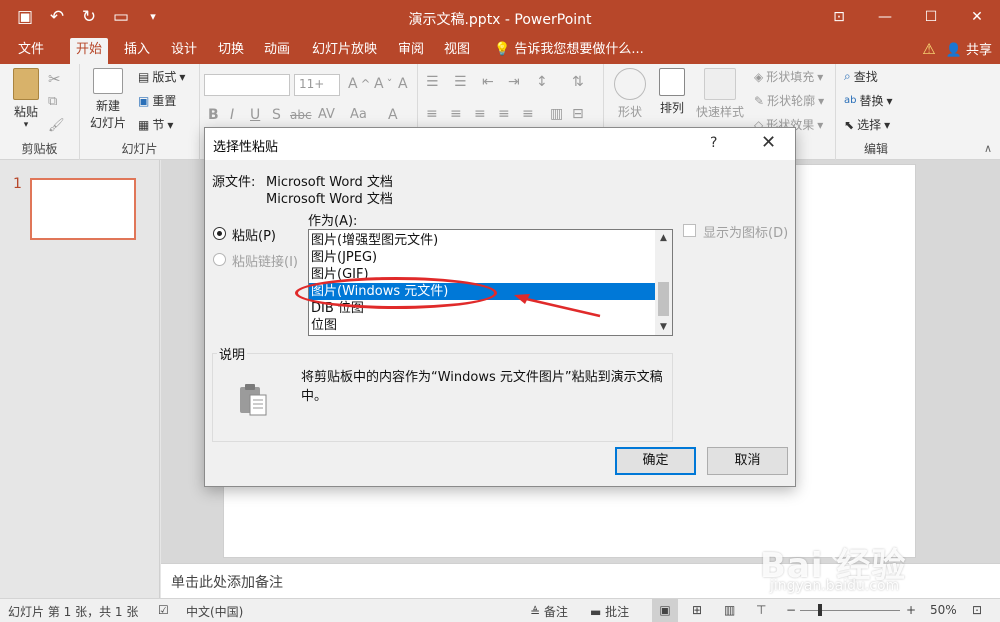 This screenshot has height=622, width=1000. What do you see at coordinates (231, 51) in the screenshot?
I see `tab-transitions: 切换` at bounding box center [231, 51].